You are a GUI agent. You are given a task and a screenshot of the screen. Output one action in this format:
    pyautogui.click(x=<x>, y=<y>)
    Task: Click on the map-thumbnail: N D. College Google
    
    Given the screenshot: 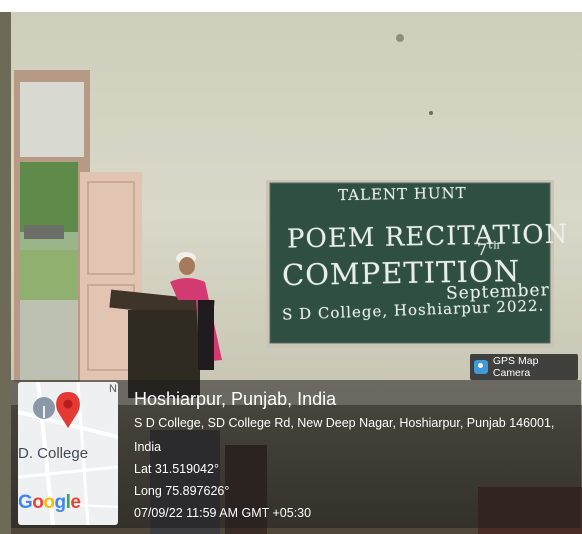 What is the action you would take?
    pyautogui.click(x=68, y=453)
    